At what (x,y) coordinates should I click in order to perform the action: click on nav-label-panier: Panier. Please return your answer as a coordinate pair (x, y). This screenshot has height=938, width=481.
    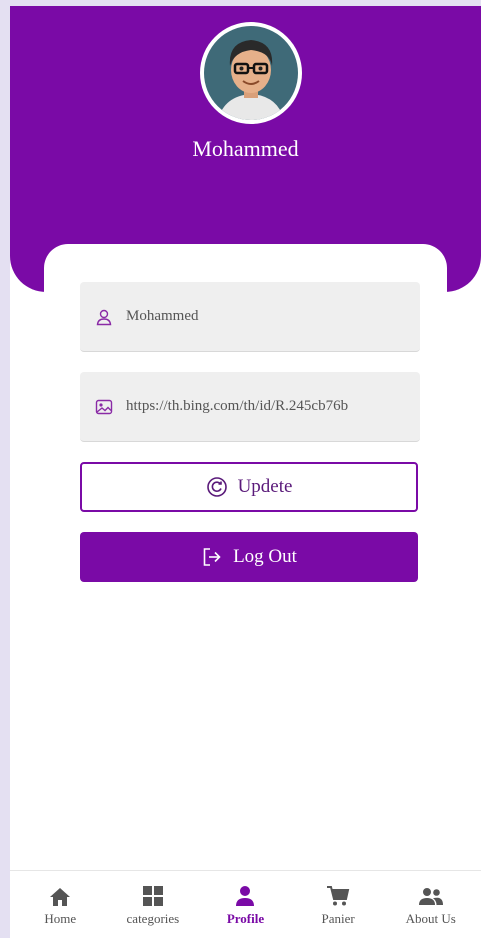
    Looking at the image, I should click on (338, 918).